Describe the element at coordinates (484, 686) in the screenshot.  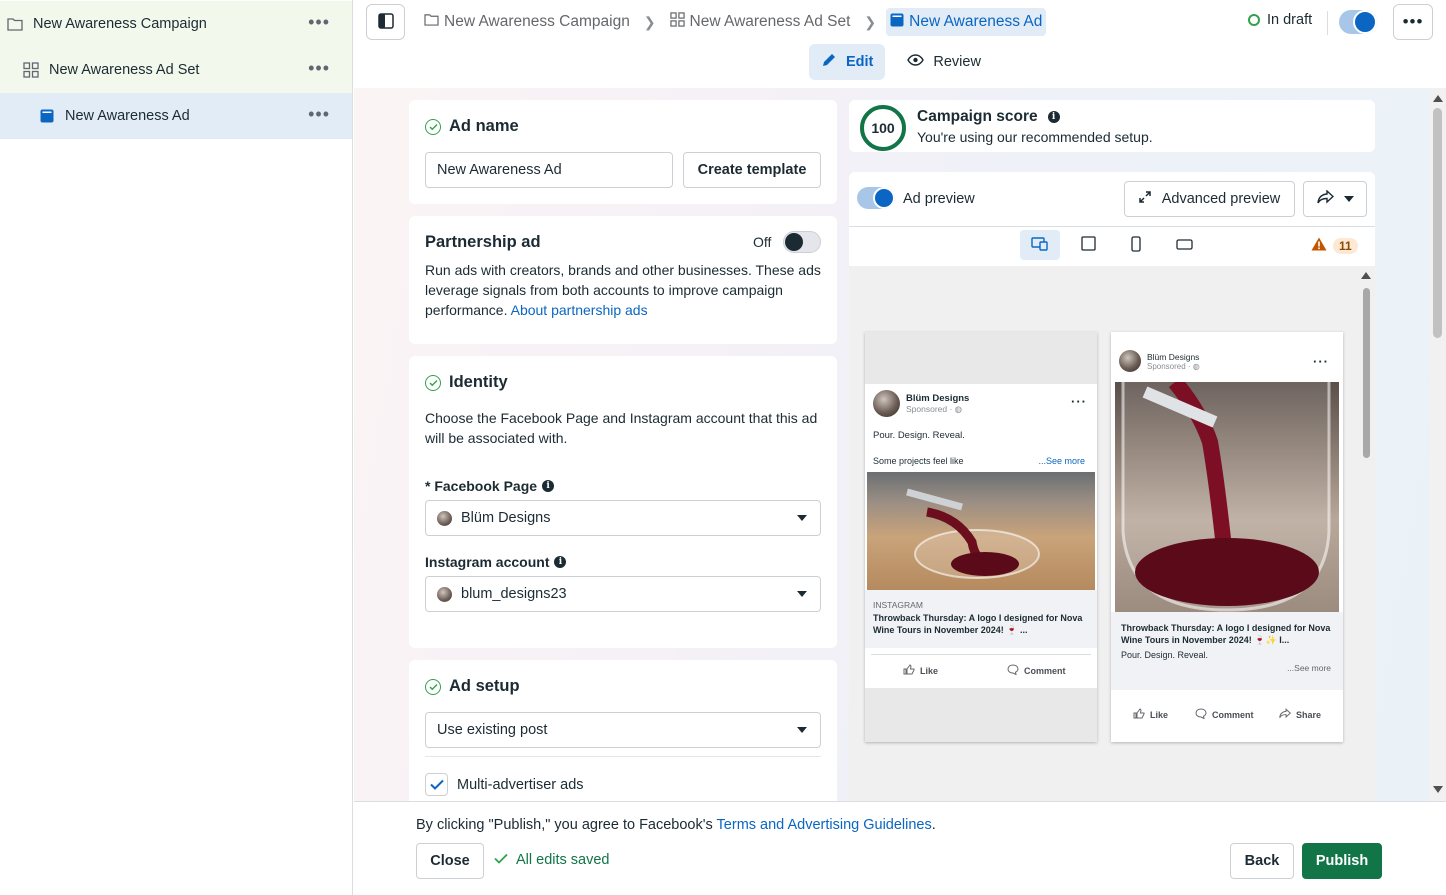
I see `section-title: Ad setup` at that location.